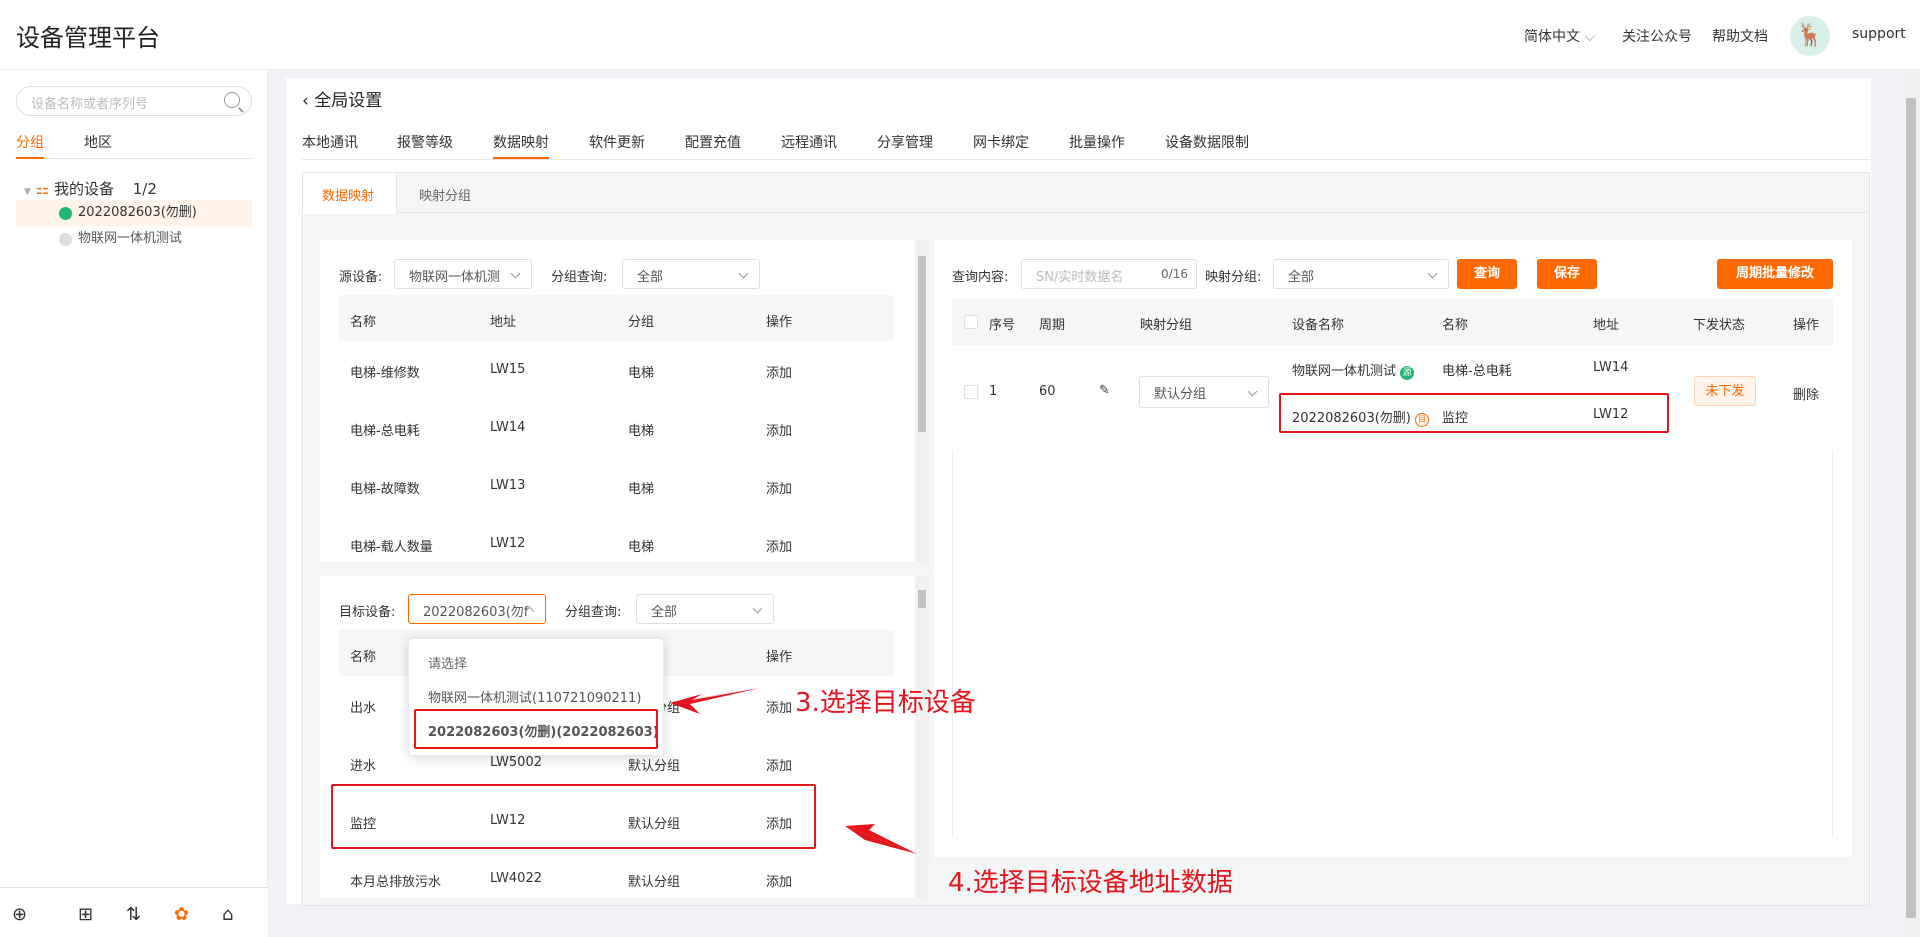 The height and width of the screenshot is (937, 1920). What do you see at coordinates (705, 609) in the screenshot?
I see `target-group-select: 全部` at bounding box center [705, 609].